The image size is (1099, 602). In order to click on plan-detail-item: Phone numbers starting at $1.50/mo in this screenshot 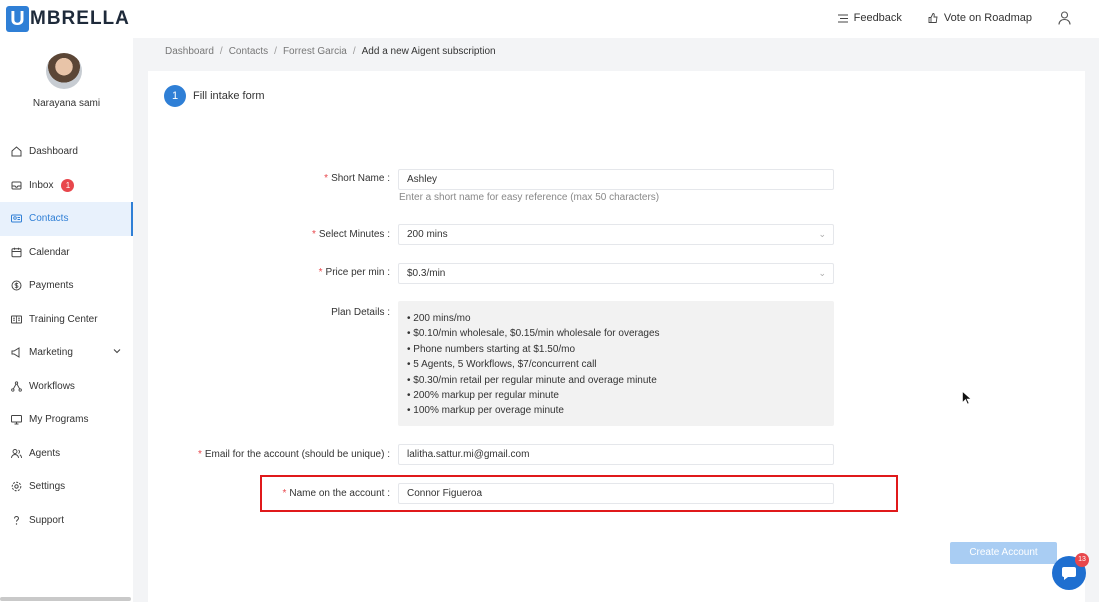, I will do `click(616, 349)`.